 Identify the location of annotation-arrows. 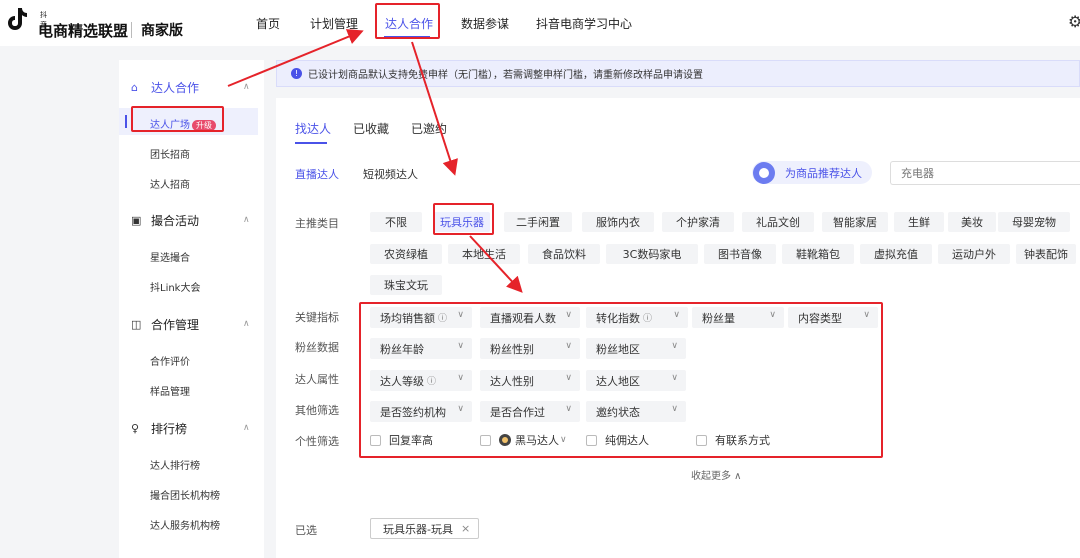
(375, 161).